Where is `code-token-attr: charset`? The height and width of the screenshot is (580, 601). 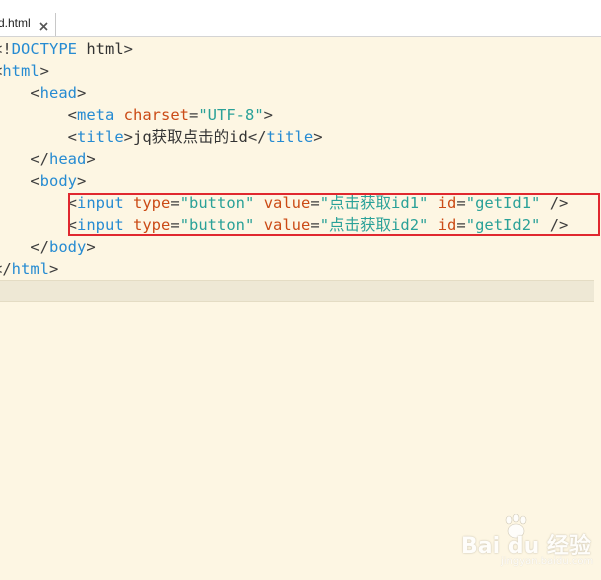 code-token-attr: charset is located at coordinates (156, 115).